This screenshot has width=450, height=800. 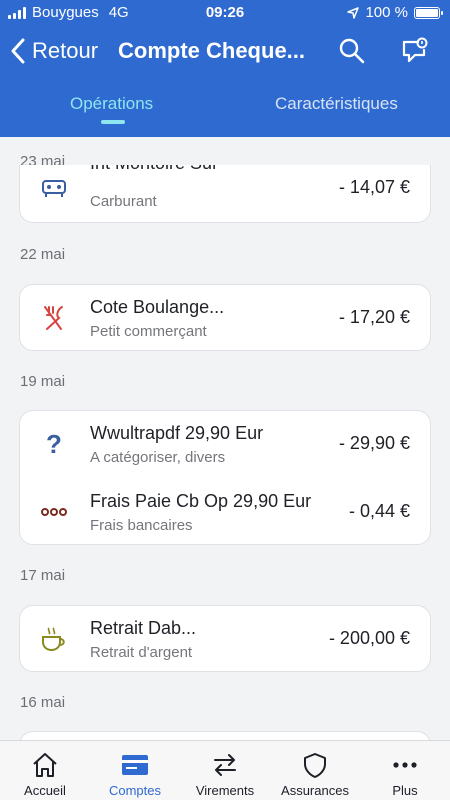 What do you see at coordinates (141, 652) in the screenshot?
I see `transaction-category: Retrait d'argent` at bounding box center [141, 652].